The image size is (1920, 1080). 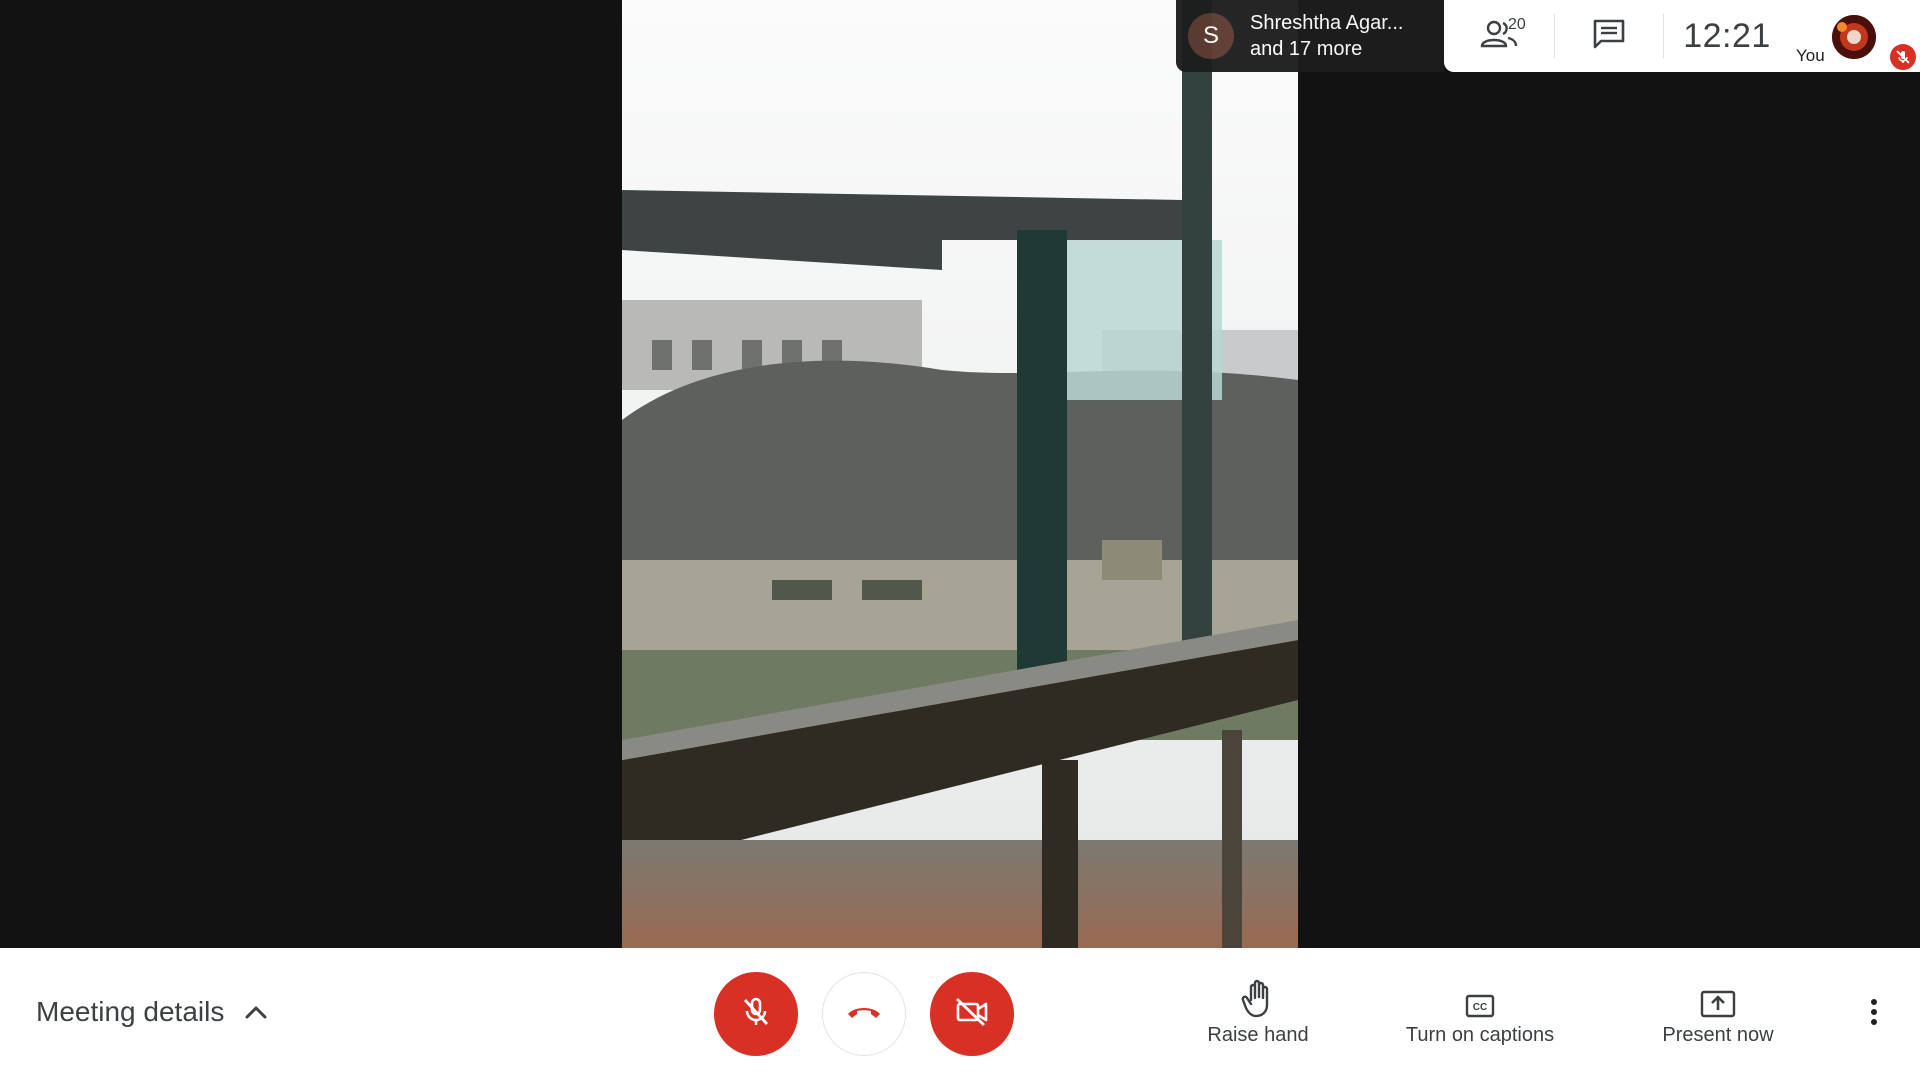 I want to click on presenter-avatar: S, so click(x=1211, y=36).